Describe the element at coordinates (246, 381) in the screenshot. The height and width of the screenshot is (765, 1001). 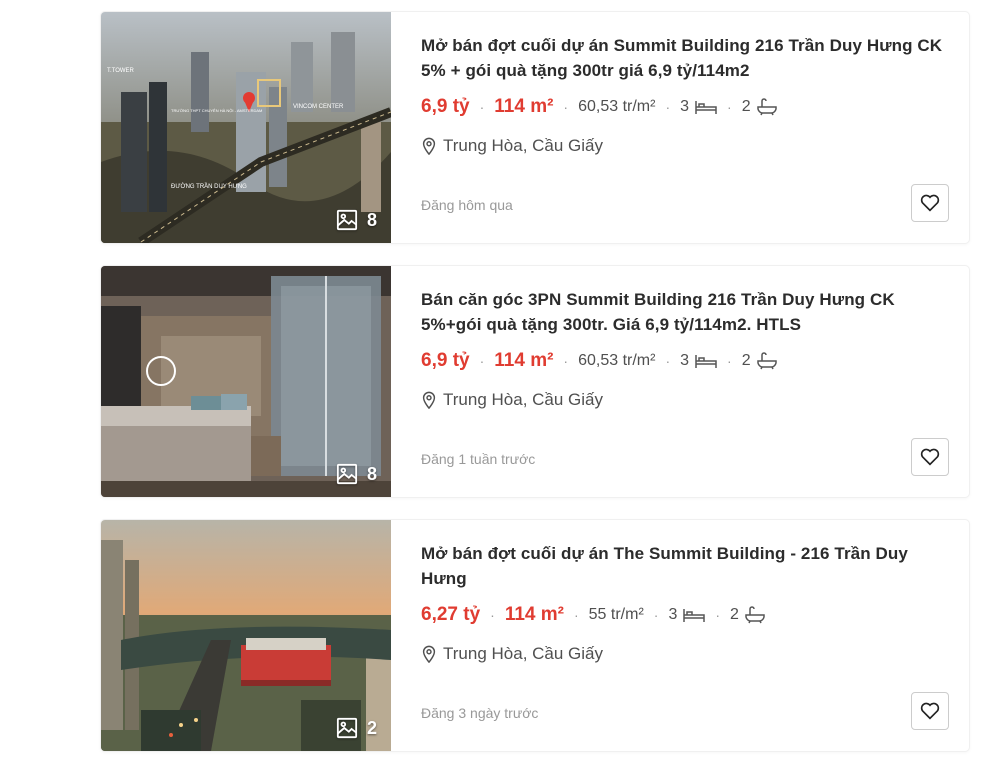
I see `listing-thumbnail: 8` at that location.